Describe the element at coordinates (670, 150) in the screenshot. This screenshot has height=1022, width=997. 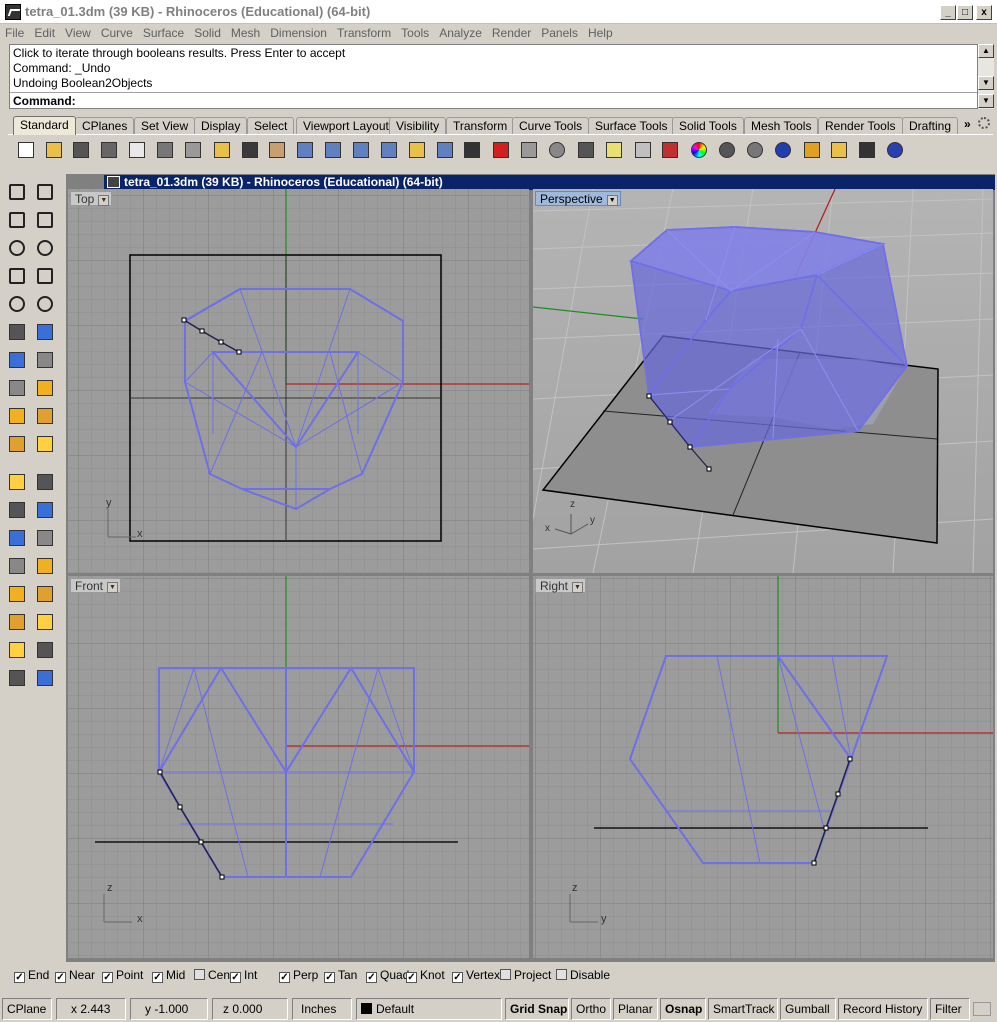
I see `layer-icon` at that location.